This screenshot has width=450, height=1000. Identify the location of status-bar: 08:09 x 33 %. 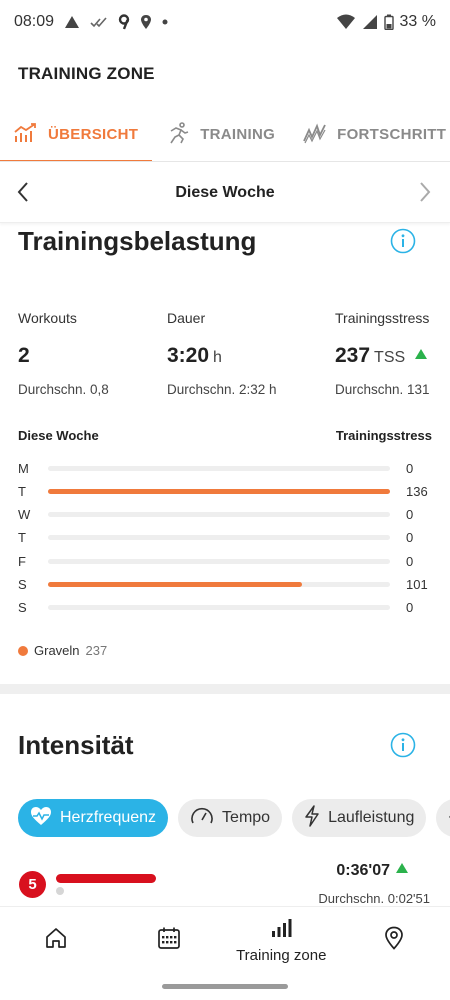
(225, 22).